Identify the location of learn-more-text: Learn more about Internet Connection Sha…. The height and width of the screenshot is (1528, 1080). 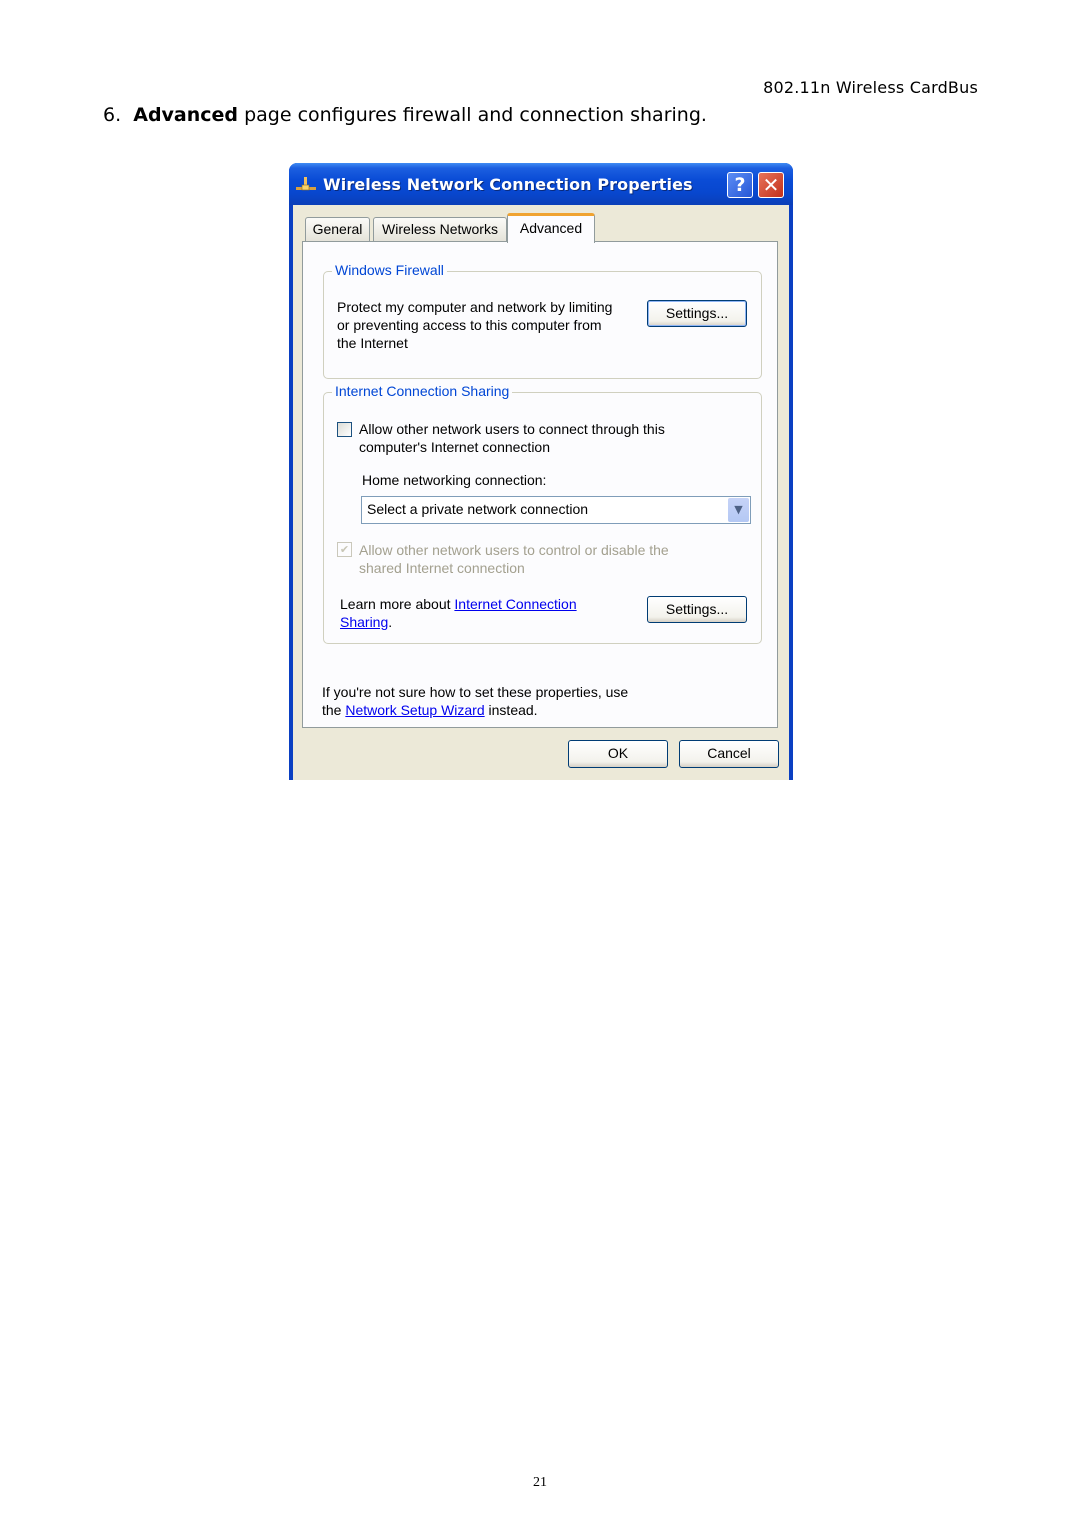
(458, 613).